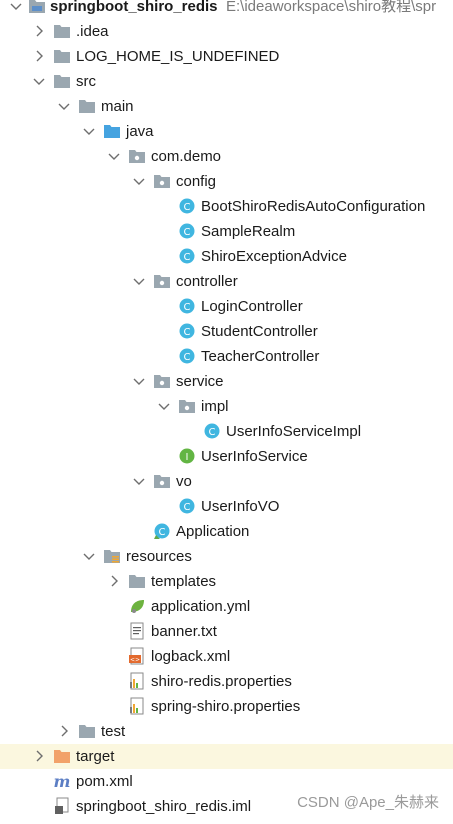  I want to click on tree-node-templates: templates, so click(226, 581).